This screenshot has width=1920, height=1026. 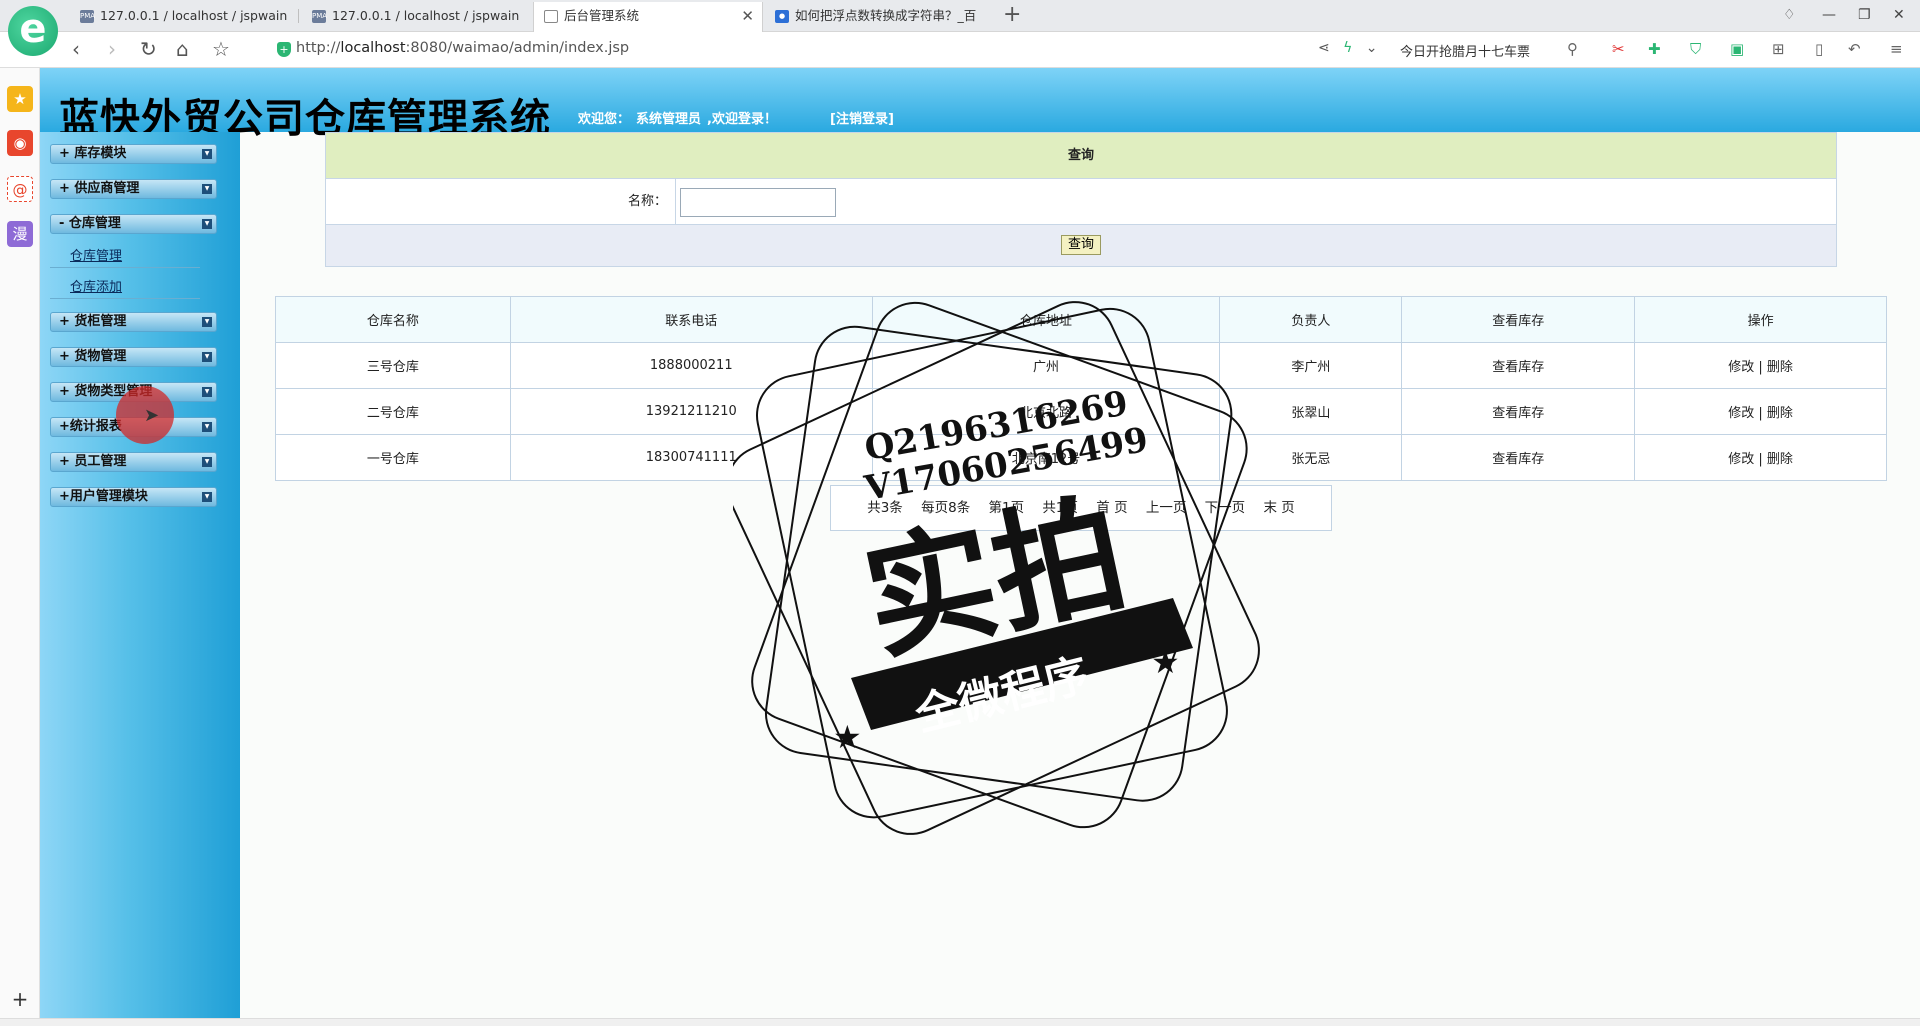 I want to click on forward-icon: ›, so click(x=112, y=49).